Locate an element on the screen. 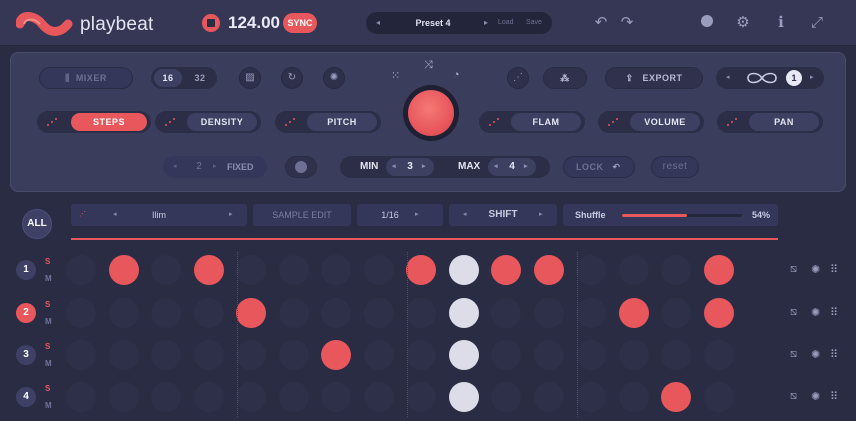 Image resolution: width=856 pixels, height=421 pixels. preset-load-button: Load is located at coordinates (506, 23).